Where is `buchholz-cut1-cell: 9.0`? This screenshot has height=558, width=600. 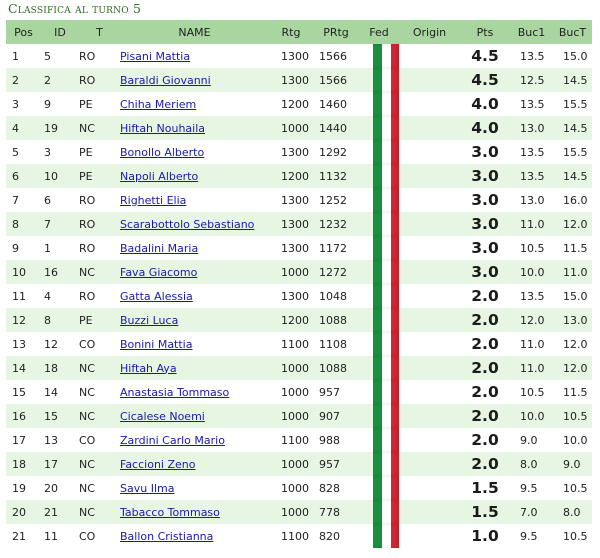
buchholz-cut1-cell: 9.0 is located at coordinates (529, 440).